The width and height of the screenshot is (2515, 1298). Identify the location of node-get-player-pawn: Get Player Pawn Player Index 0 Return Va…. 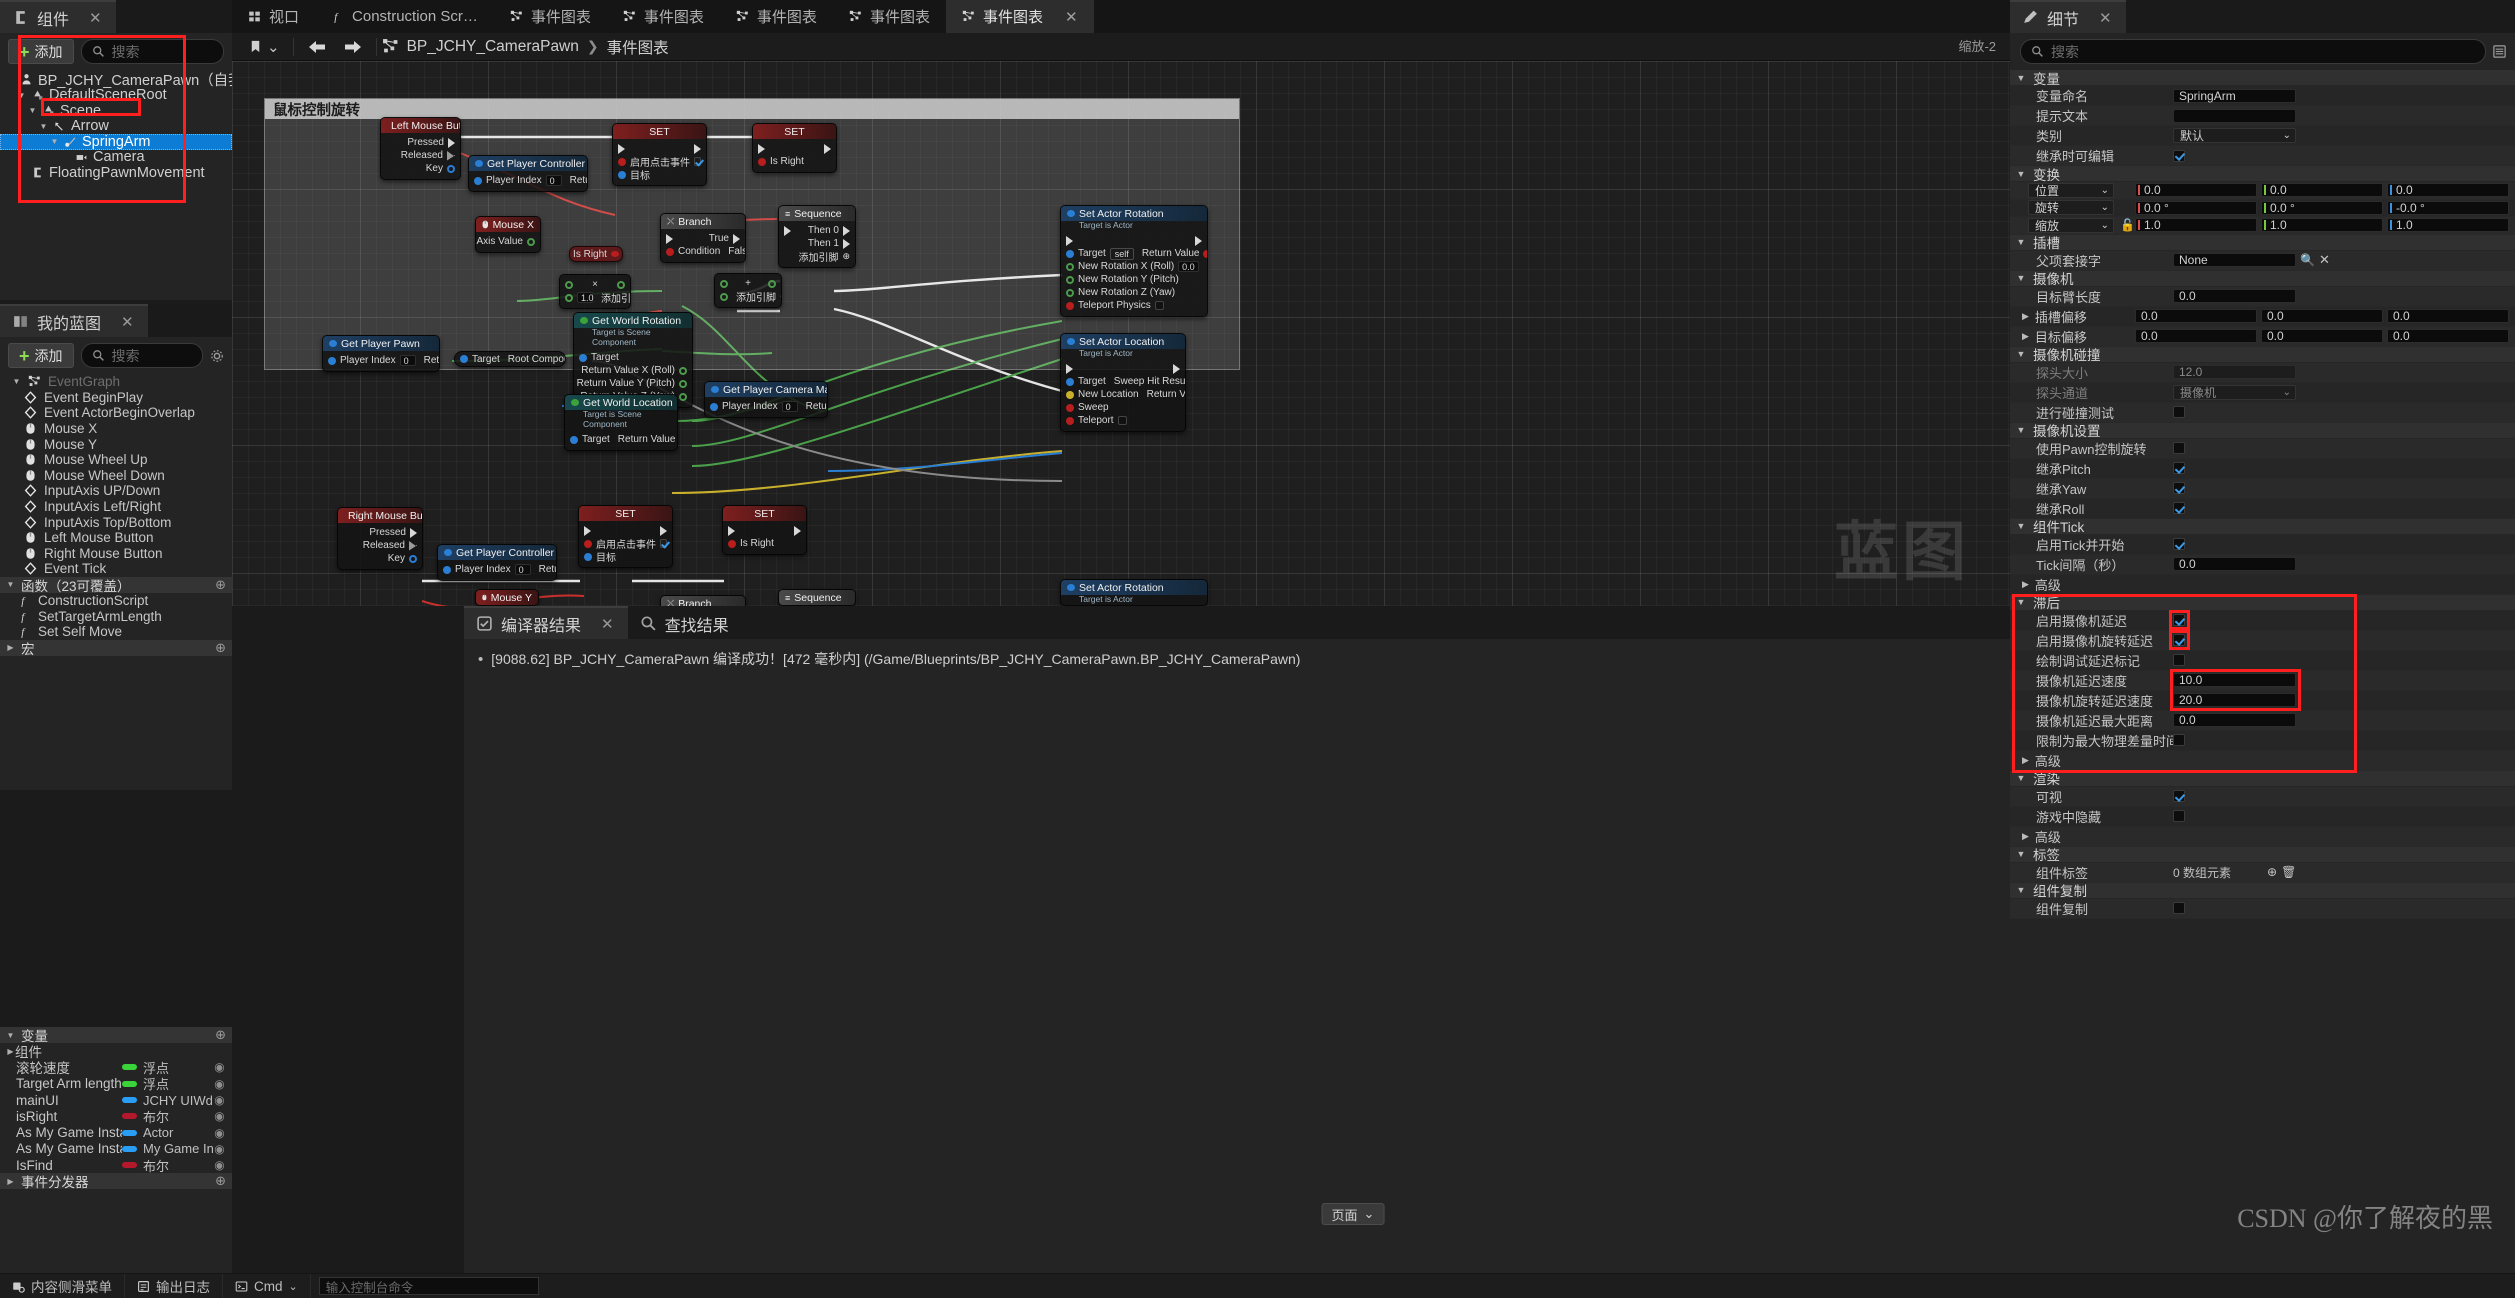
(381, 353).